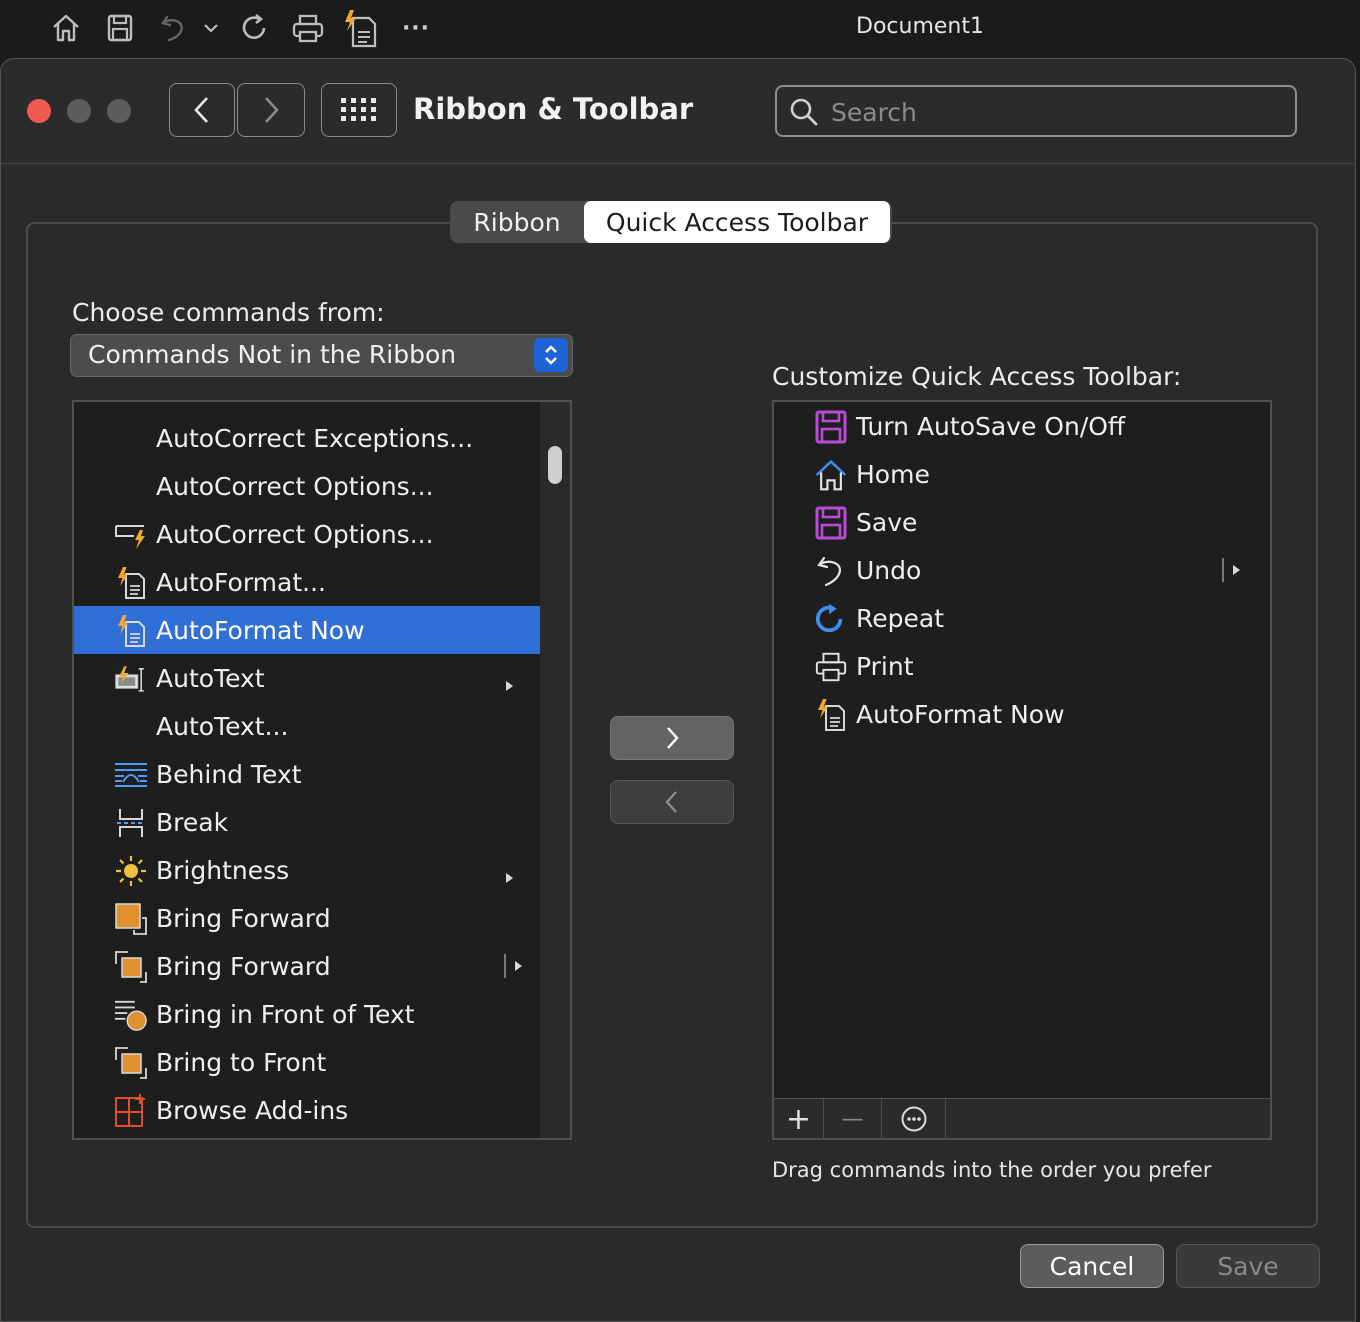 This screenshot has height=1322, width=1360. Describe the element at coordinates (202, 110) in the screenshot. I see `back-button` at that location.